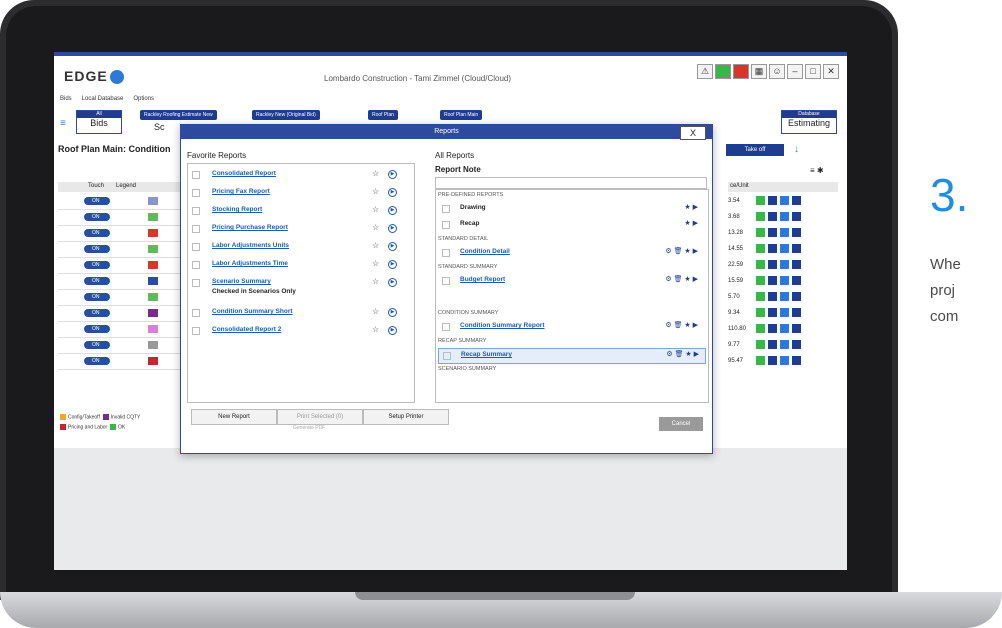  What do you see at coordinates (485, 251) in the screenshot?
I see `report-link: Condition Detail` at bounding box center [485, 251].